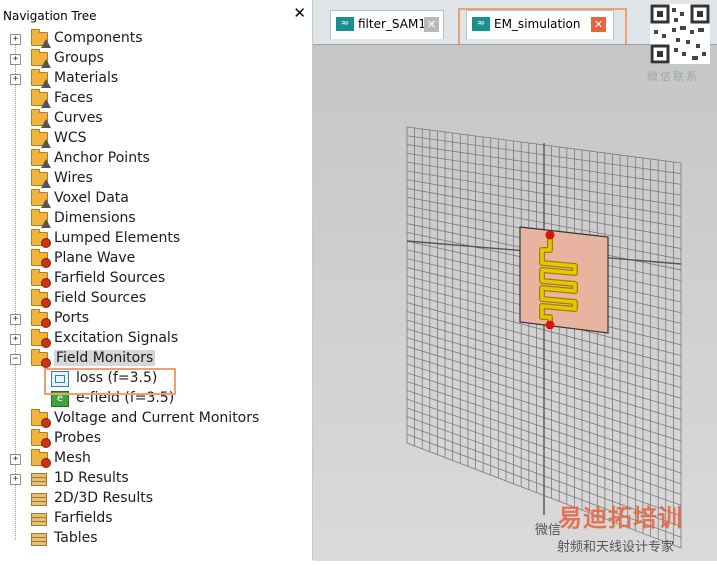 This screenshot has width=717, height=565. I want to click on tree-item-lumped-elements: Lumped Elements, so click(150, 239).